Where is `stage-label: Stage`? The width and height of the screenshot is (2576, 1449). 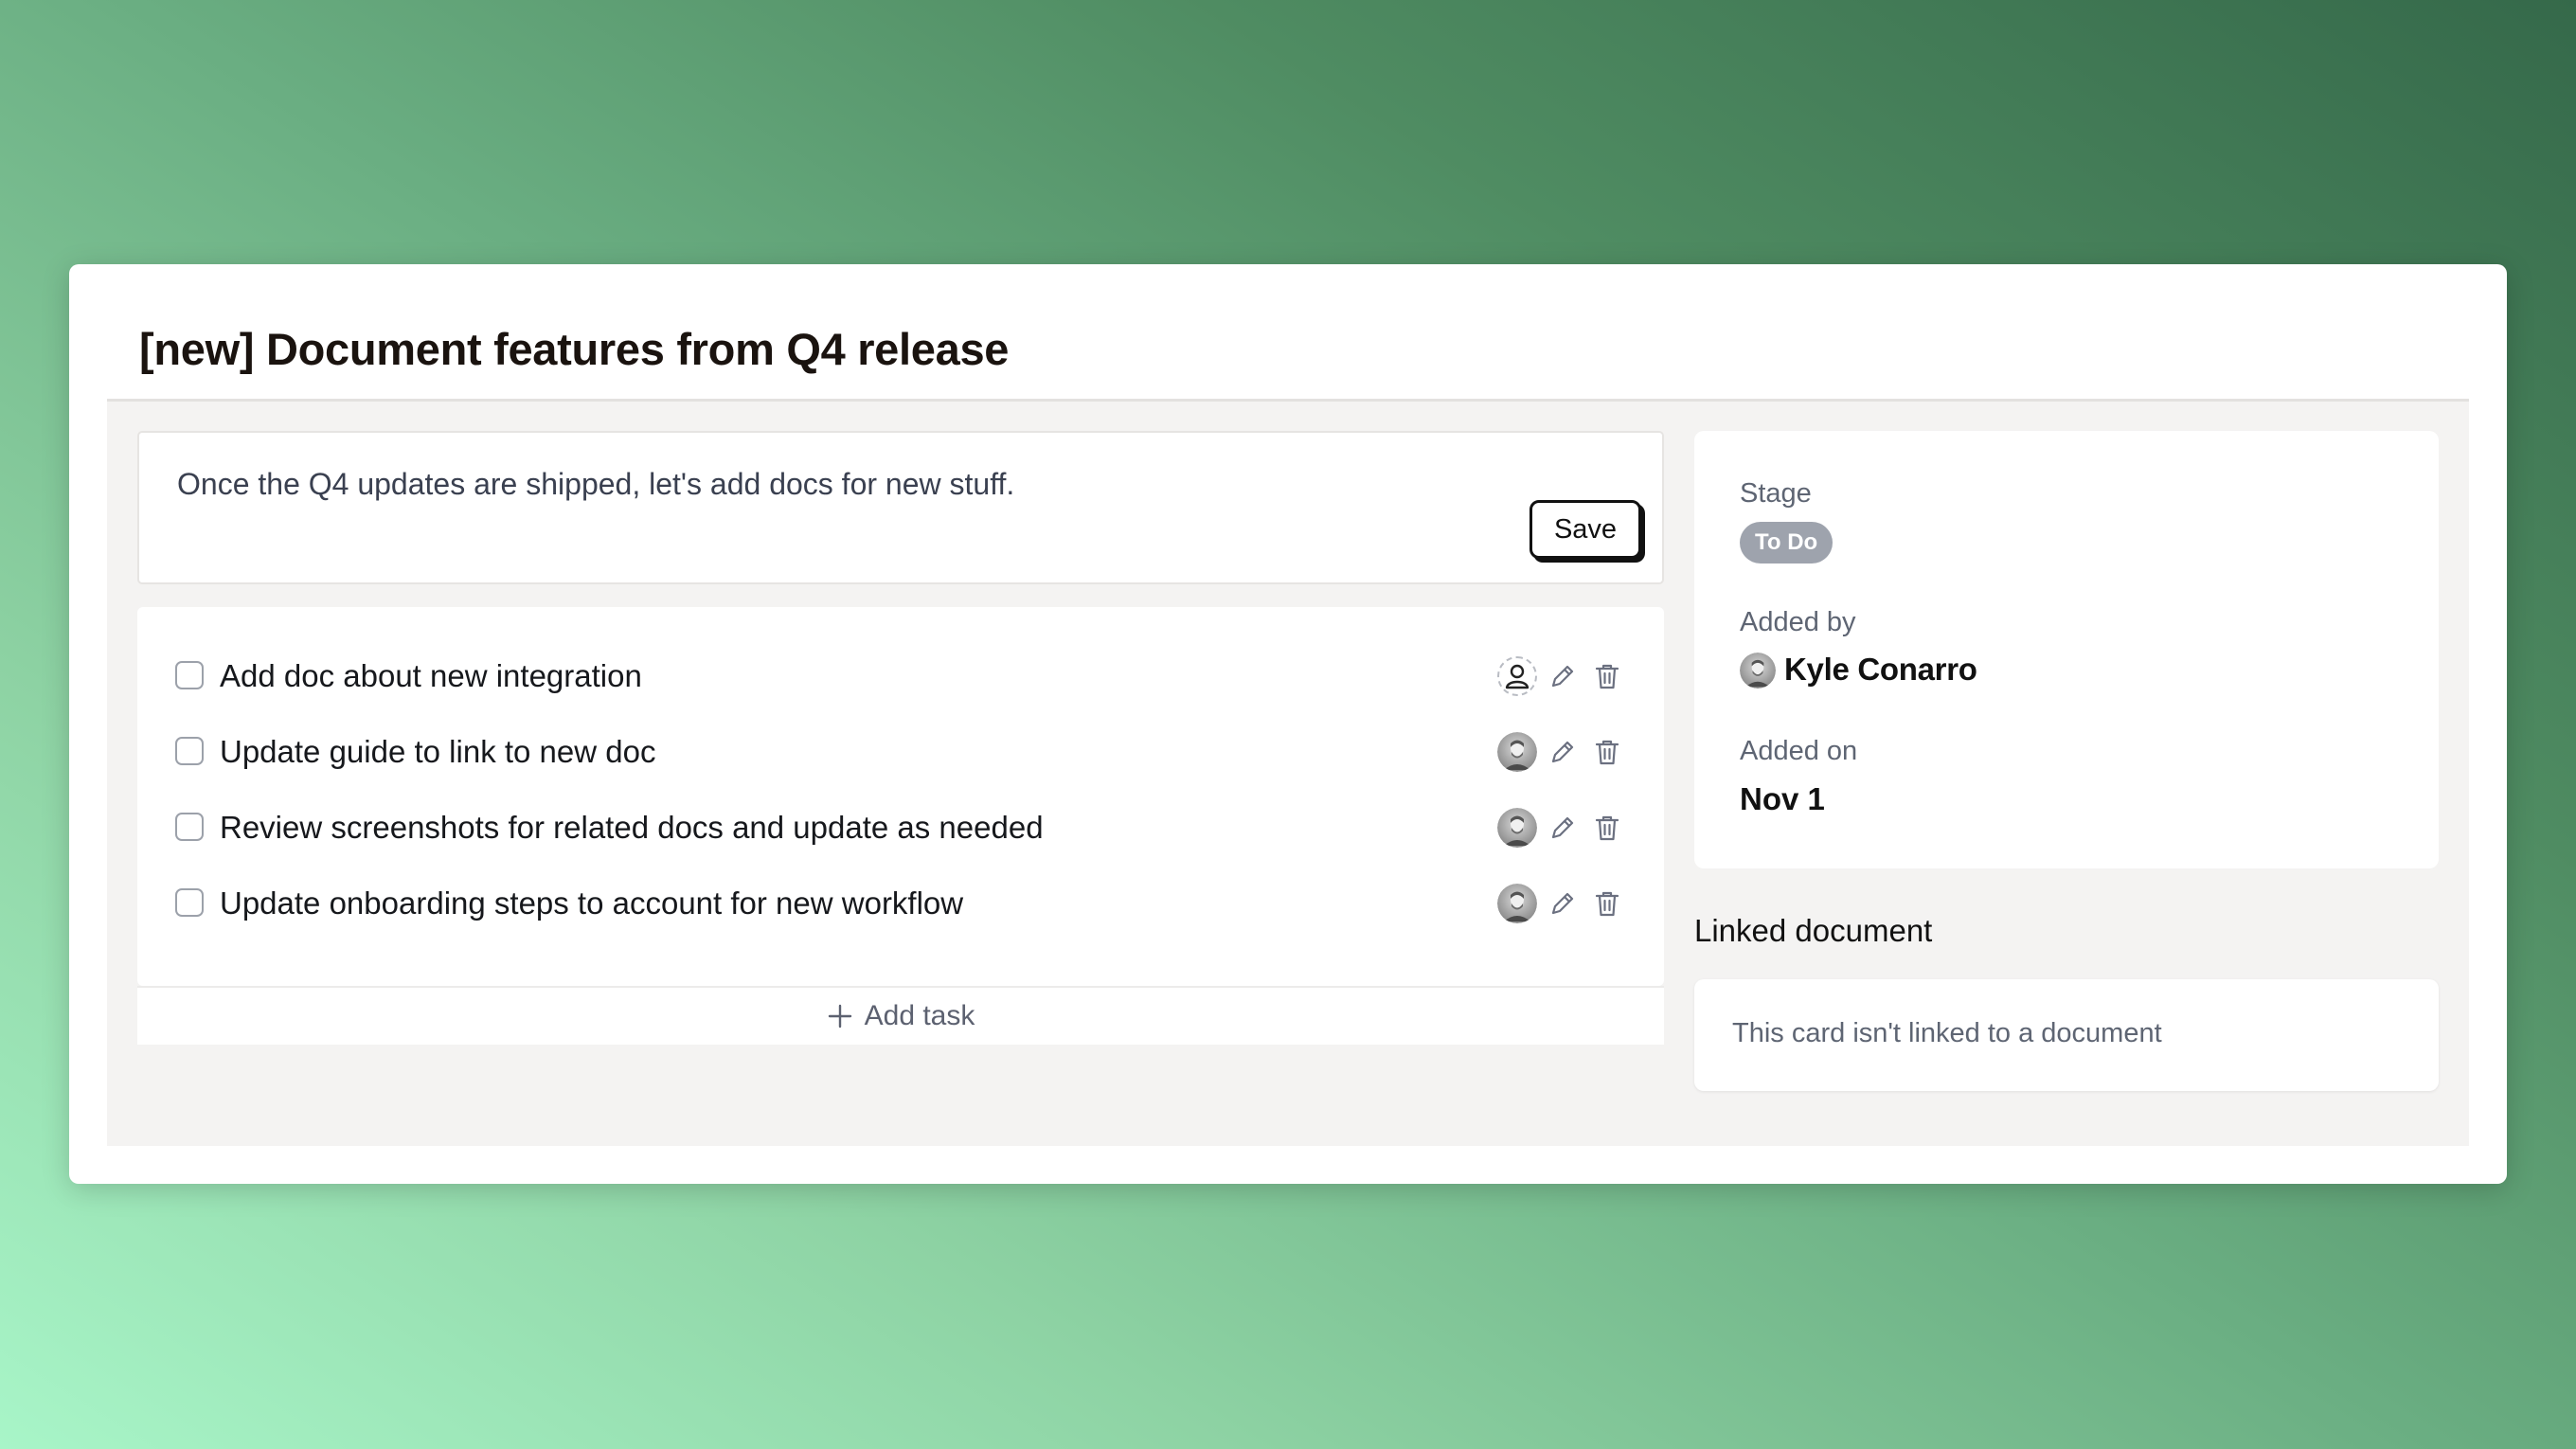
stage-label: Stage is located at coordinates (1776, 493).